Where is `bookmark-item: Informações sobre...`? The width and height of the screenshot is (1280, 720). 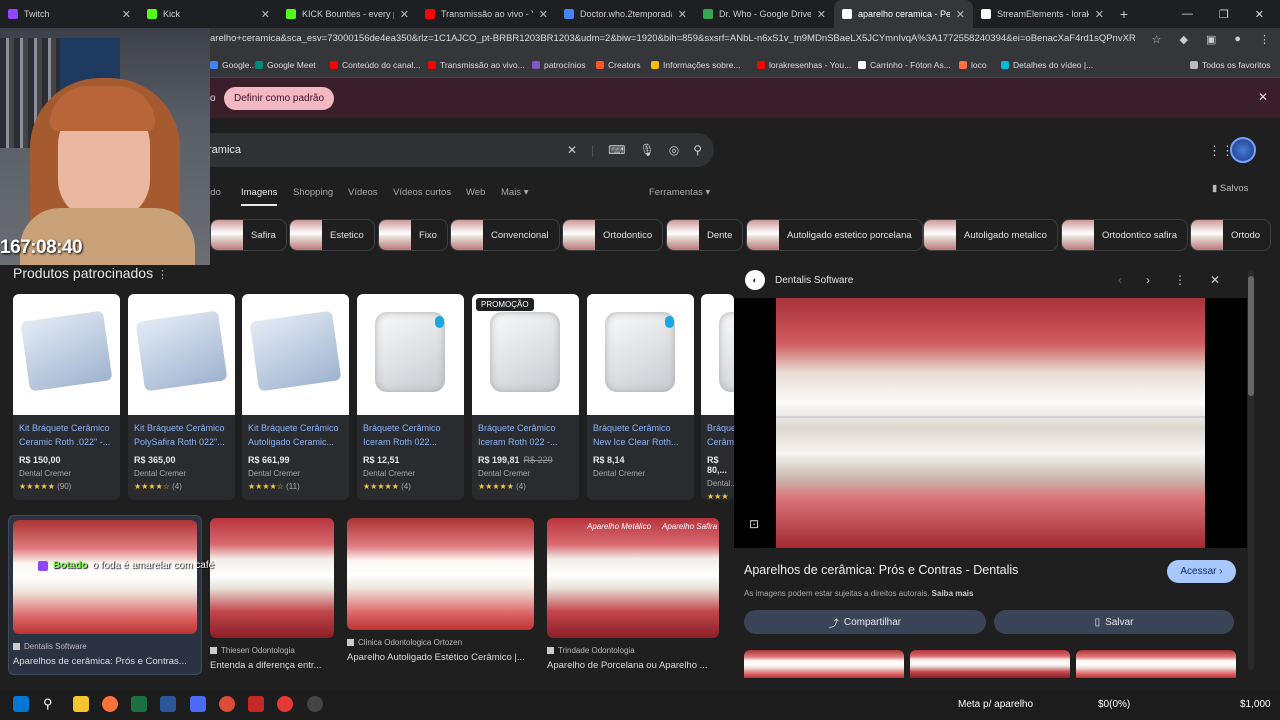 bookmark-item: Informações sobre... is located at coordinates (695, 65).